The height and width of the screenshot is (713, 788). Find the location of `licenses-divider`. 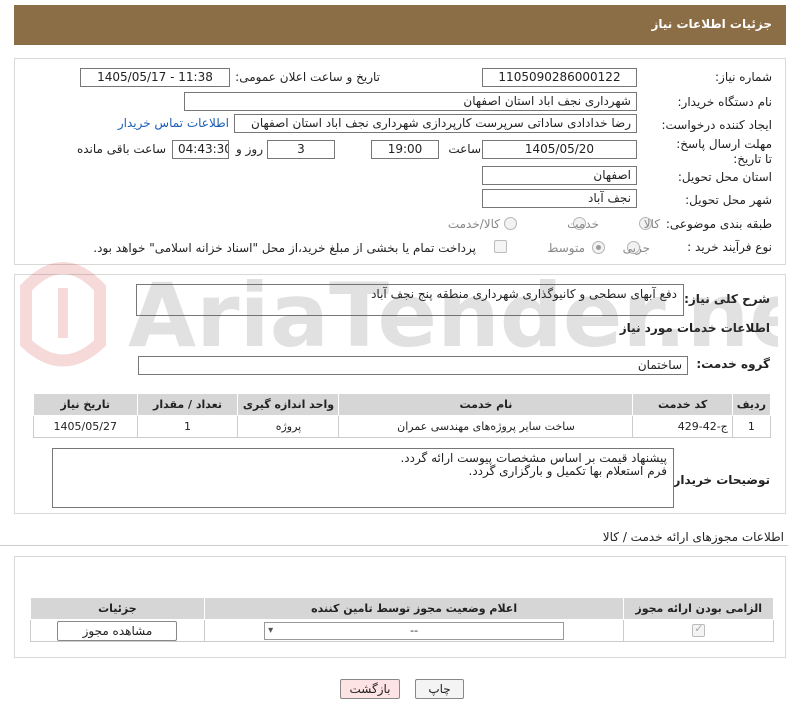

licenses-divider is located at coordinates (394, 545).